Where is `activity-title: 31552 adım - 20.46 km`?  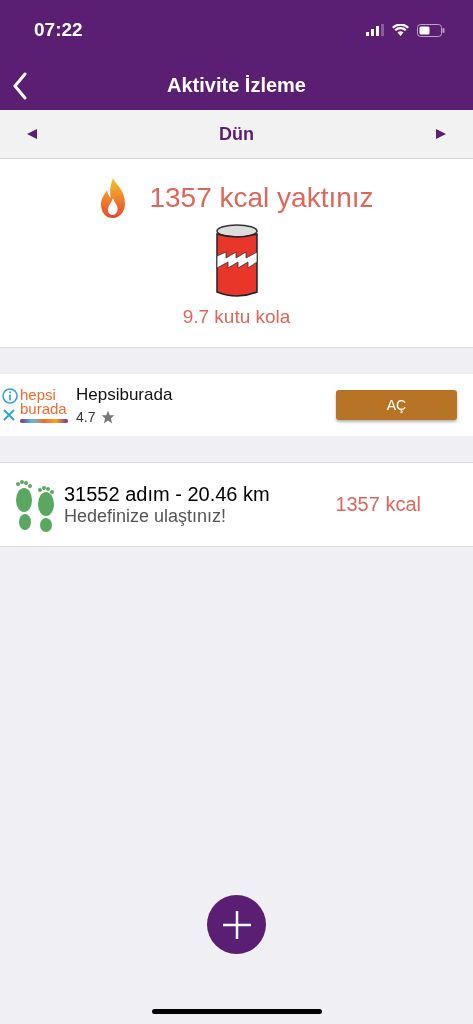 activity-title: 31552 adım - 20.46 km is located at coordinates (167, 494).